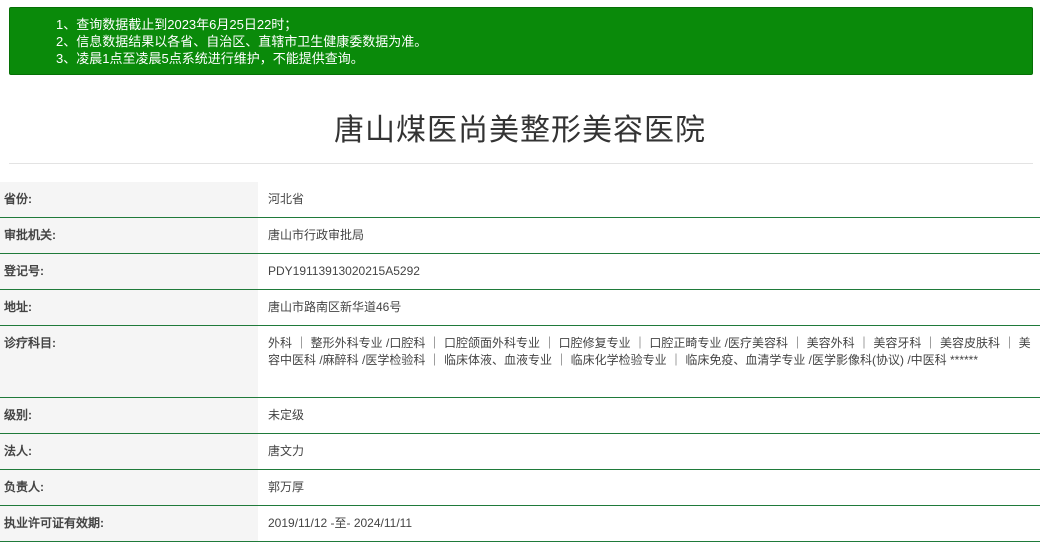 The height and width of the screenshot is (546, 1040). I want to click on field-label-departments: 诊疗科目:, so click(129, 361).